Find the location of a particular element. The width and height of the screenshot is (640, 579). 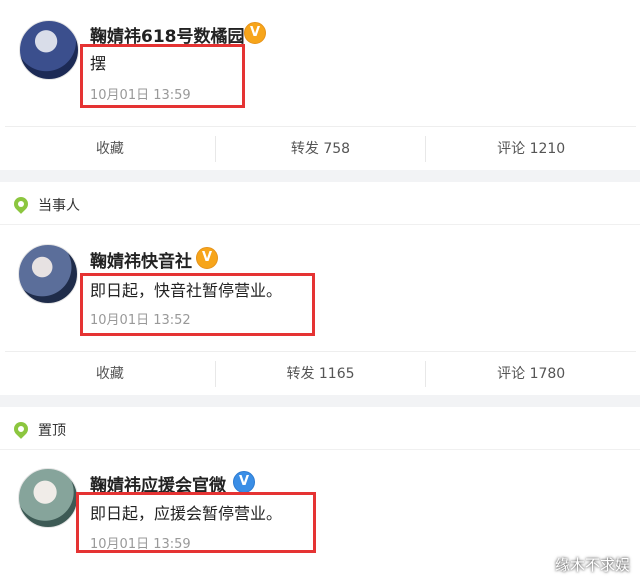

author-name: 鞠婧祎快音社 is located at coordinates (141, 259).